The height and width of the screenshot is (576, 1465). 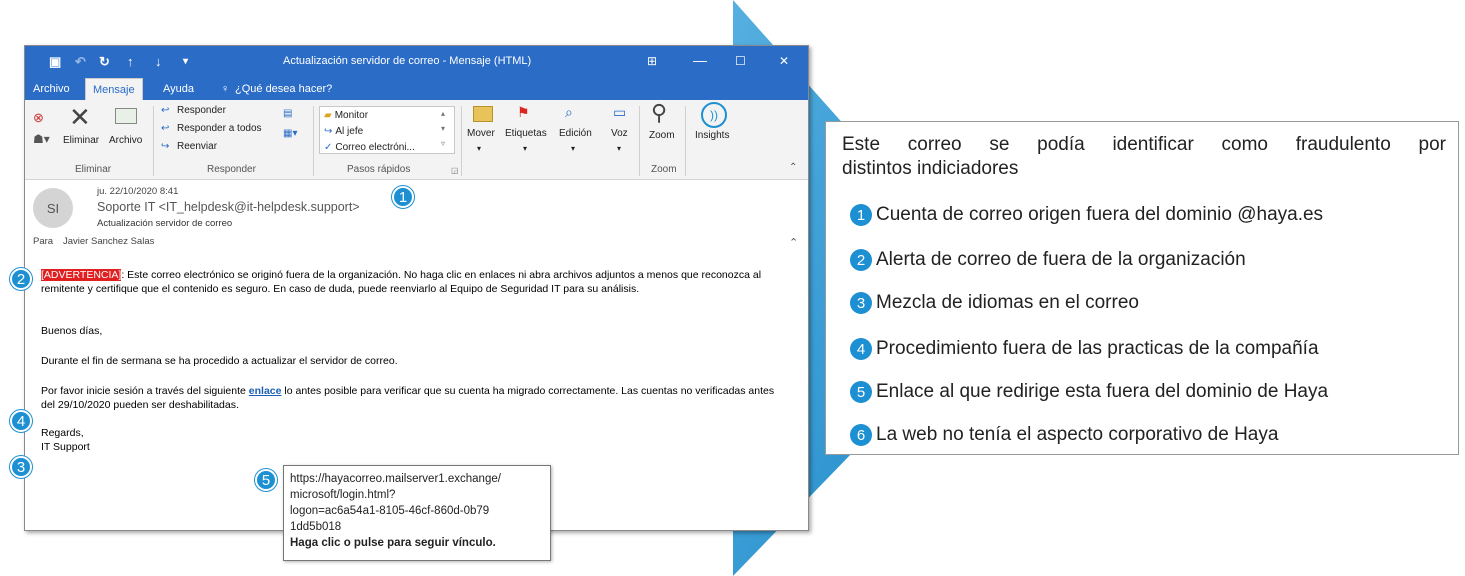 What do you see at coordinates (21, 421) in the screenshot?
I see `badge-4: 4` at bounding box center [21, 421].